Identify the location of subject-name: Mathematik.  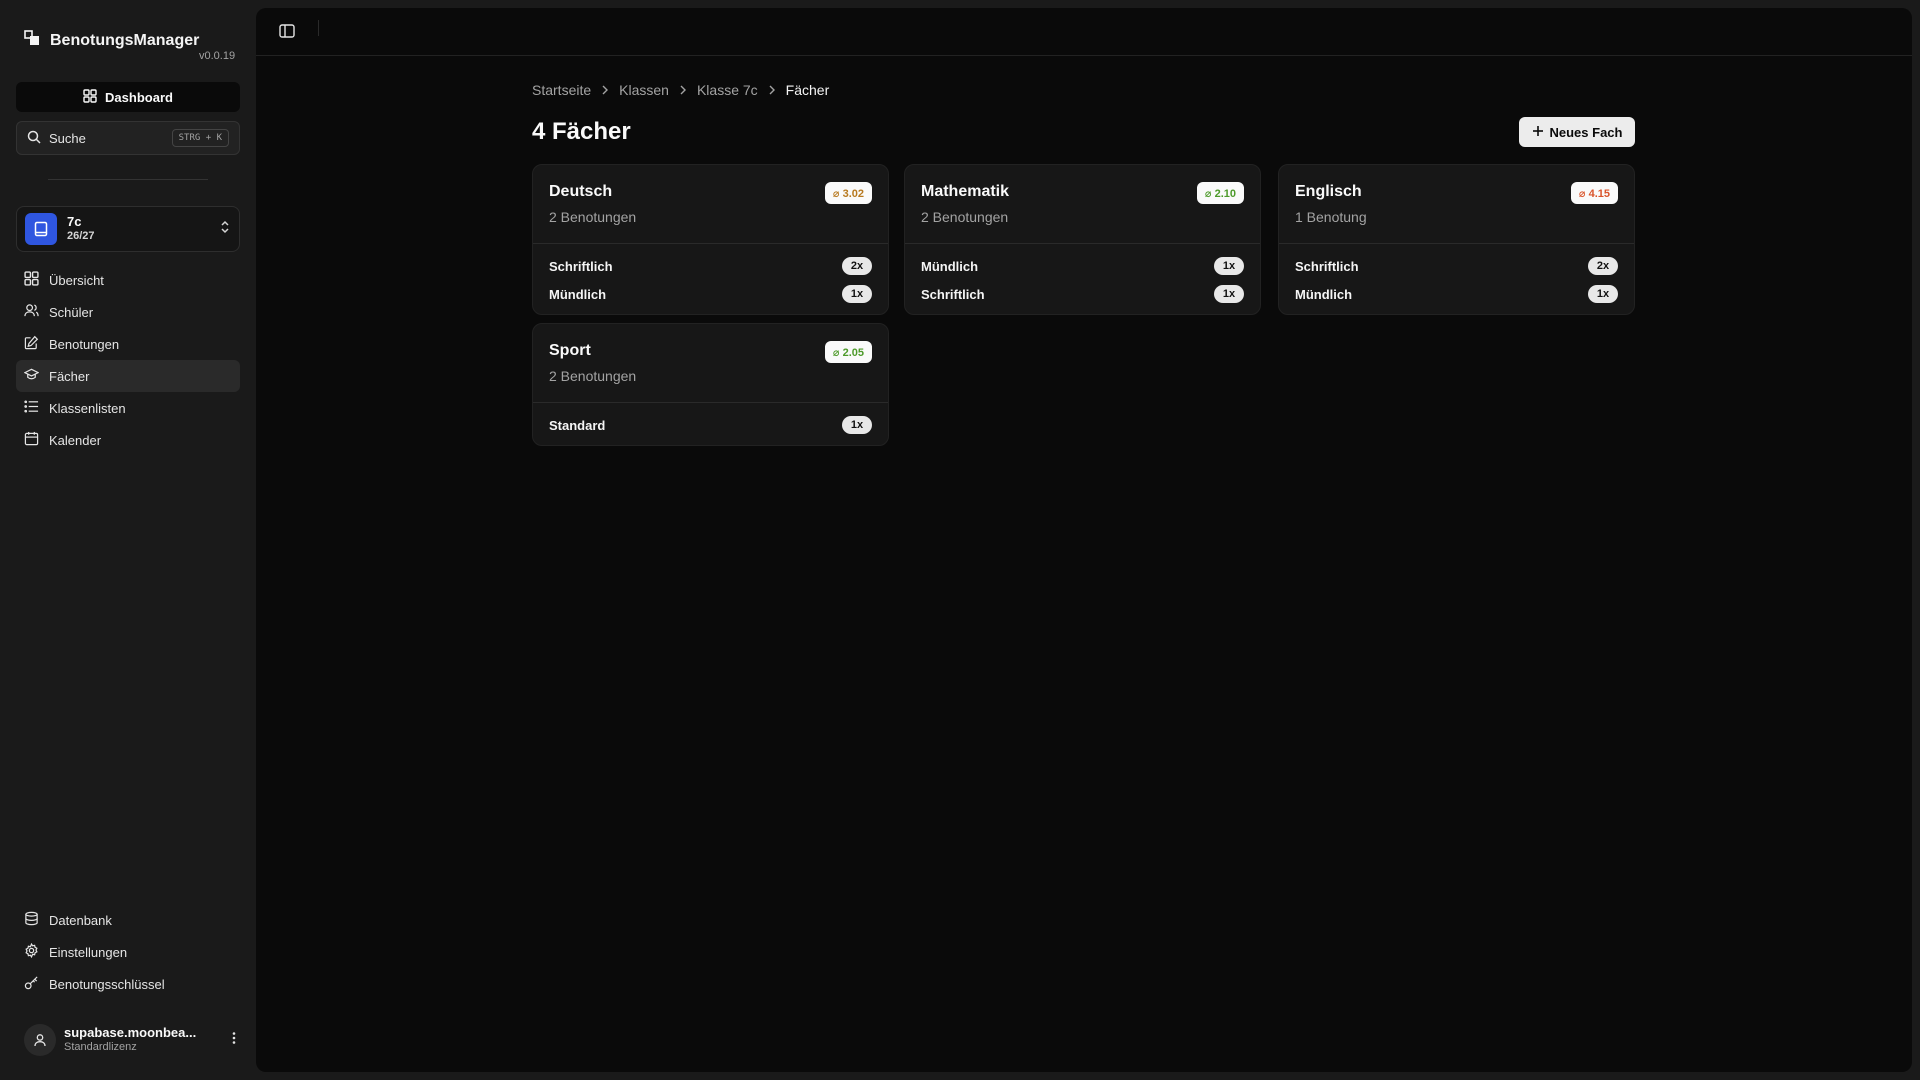
(965, 191).